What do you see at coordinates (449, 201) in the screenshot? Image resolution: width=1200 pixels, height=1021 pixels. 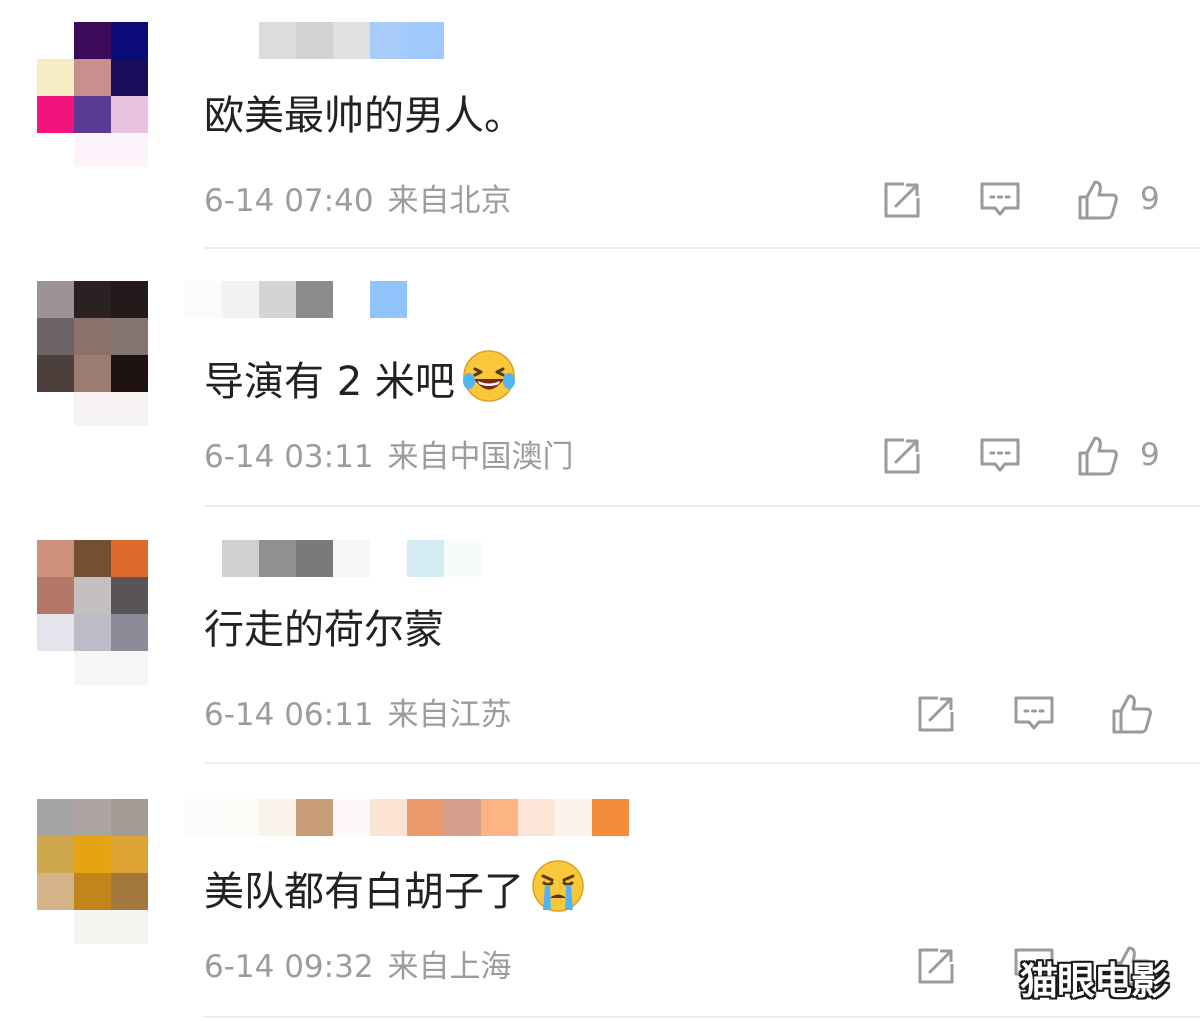 I see `comment-location: 来自北京` at bounding box center [449, 201].